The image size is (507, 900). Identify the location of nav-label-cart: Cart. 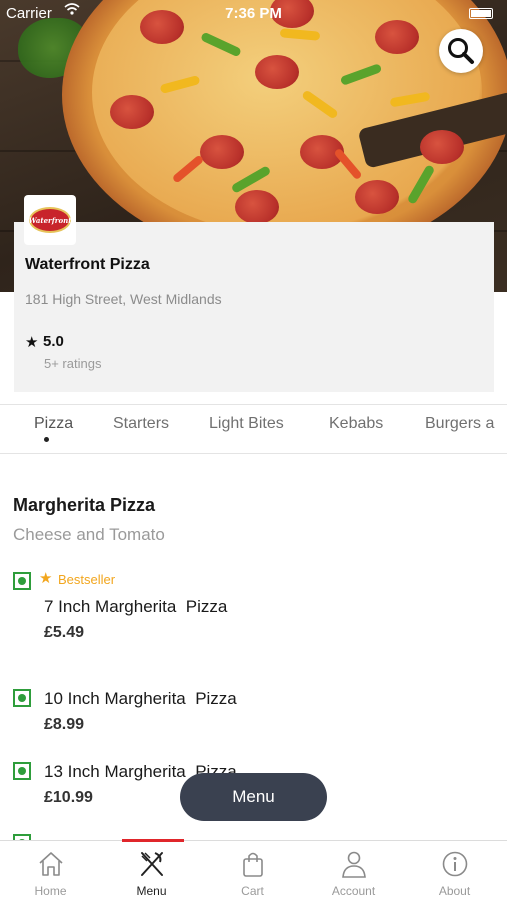
(252, 891).